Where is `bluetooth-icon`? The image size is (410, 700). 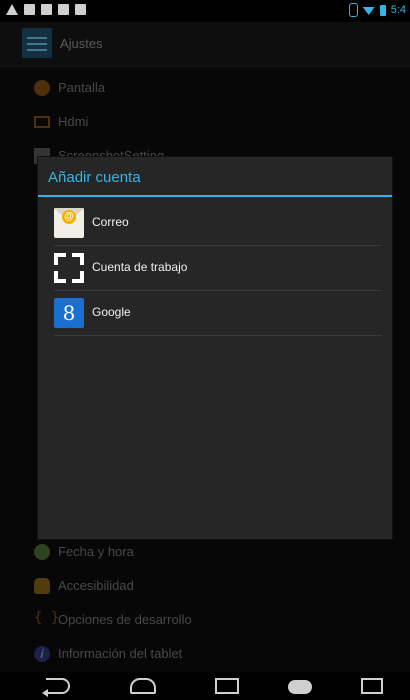
bluetooth-icon is located at coordinates (353, 10).